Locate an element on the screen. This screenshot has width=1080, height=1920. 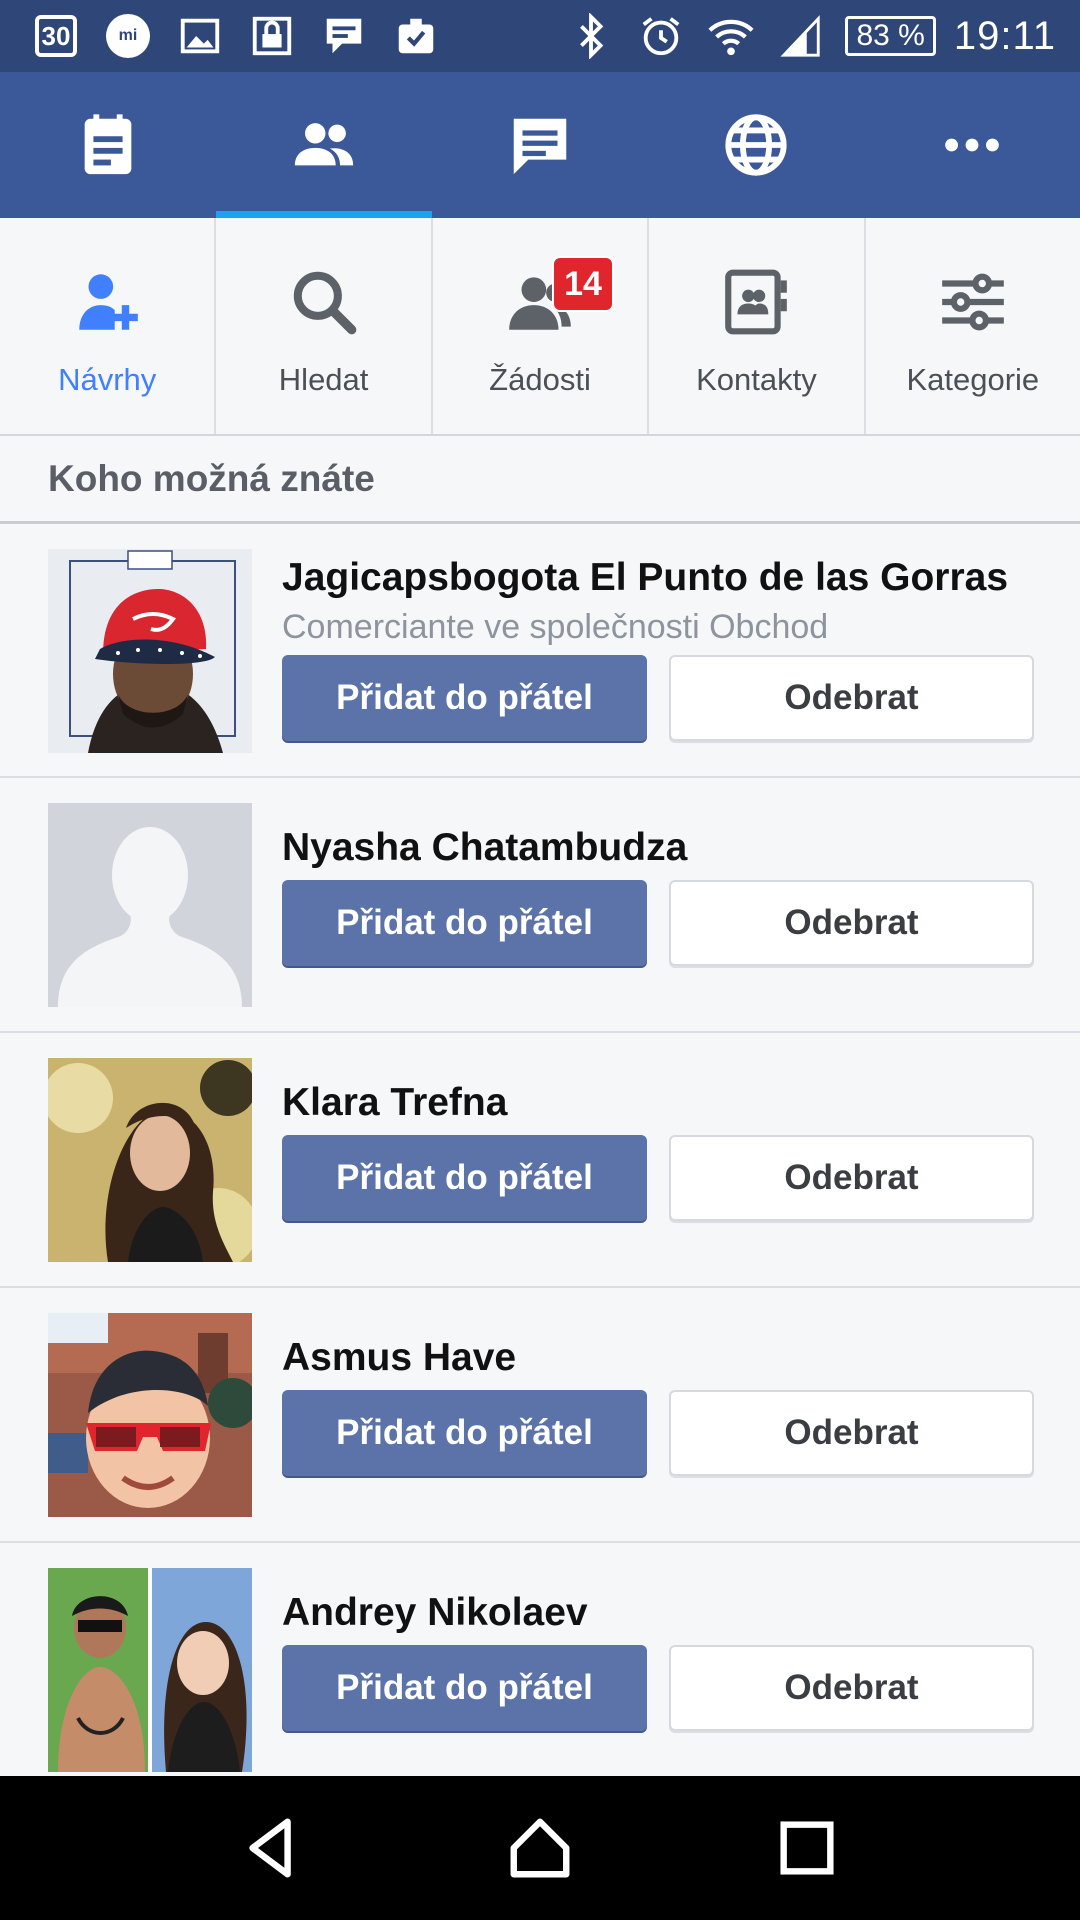
back-button is located at coordinates (273, 1848).